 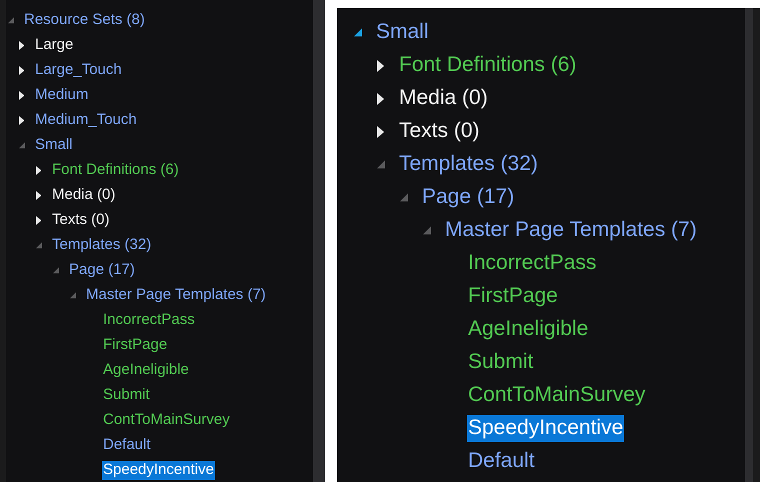 What do you see at coordinates (86, 120) in the screenshot?
I see `tree-item: Medium_Touch` at bounding box center [86, 120].